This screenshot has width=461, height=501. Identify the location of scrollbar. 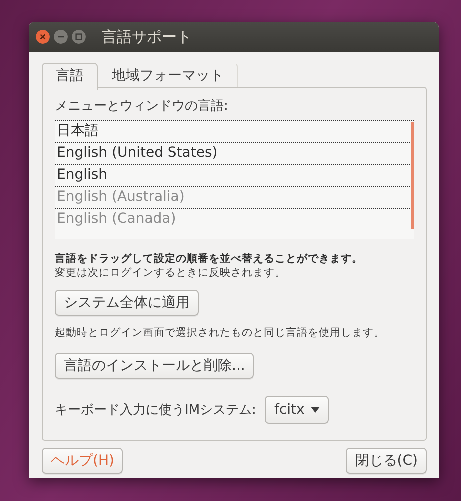
(412, 175).